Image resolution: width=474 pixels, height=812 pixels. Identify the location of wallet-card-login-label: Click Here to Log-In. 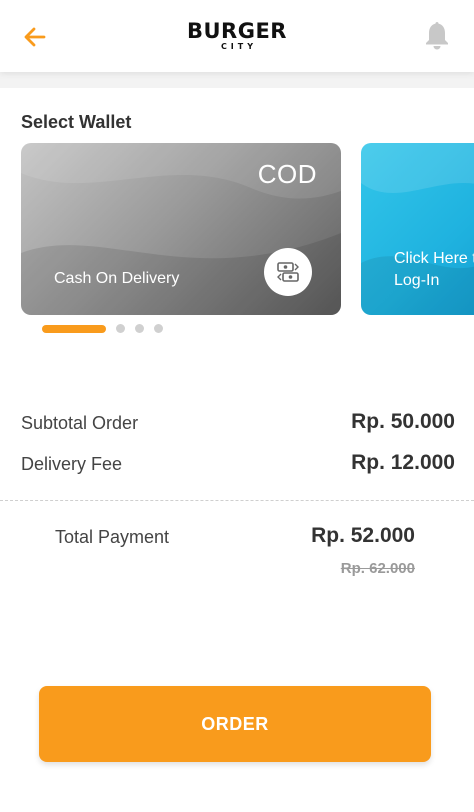
(434, 269).